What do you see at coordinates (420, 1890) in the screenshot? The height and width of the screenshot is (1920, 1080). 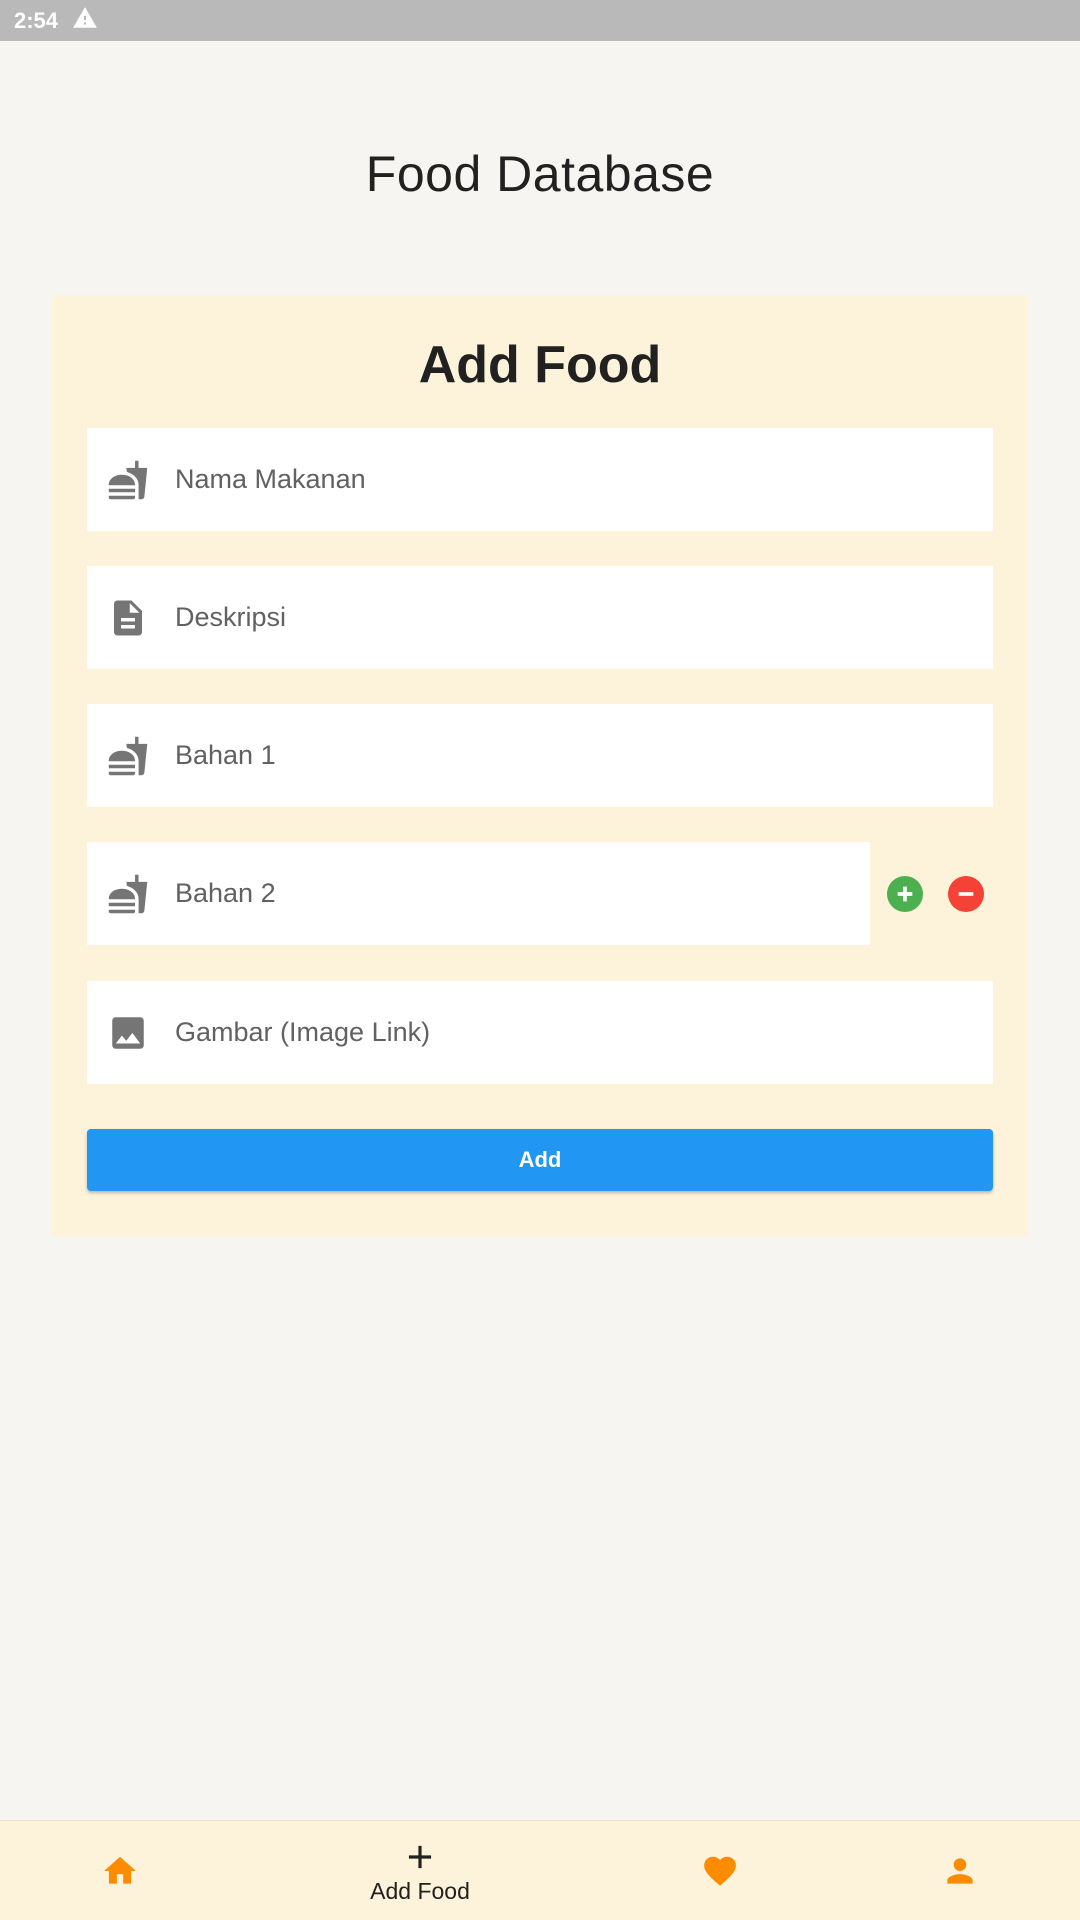 I see `nav-label-add-food: Add Food` at bounding box center [420, 1890].